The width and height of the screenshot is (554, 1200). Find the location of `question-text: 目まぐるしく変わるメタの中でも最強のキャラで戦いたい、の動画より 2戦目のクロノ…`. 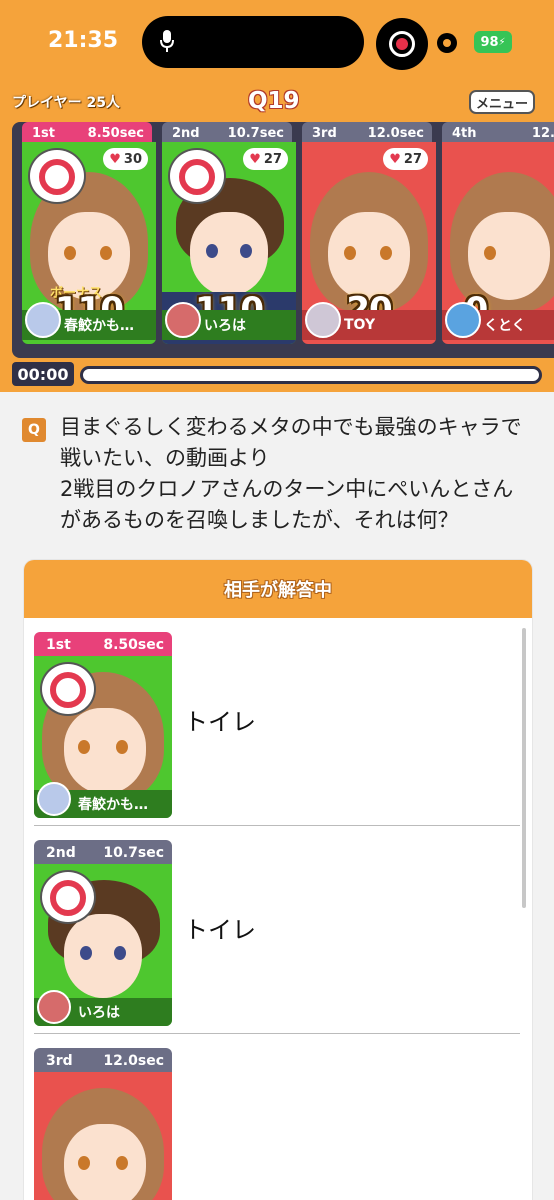

question-text: 目まぐるしく変わるメタの中でも最強のキャラで戦いたい、の動画より 2戦目のクロノ… is located at coordinates (291, 473).